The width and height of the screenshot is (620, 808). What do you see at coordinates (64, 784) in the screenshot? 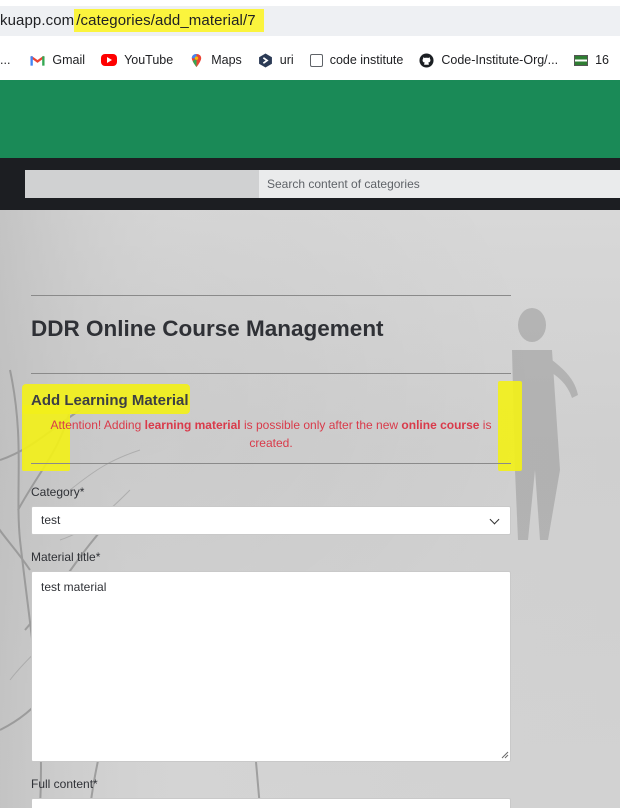
I see `full-content-label: Full content*` at bounding box center [64, 784].